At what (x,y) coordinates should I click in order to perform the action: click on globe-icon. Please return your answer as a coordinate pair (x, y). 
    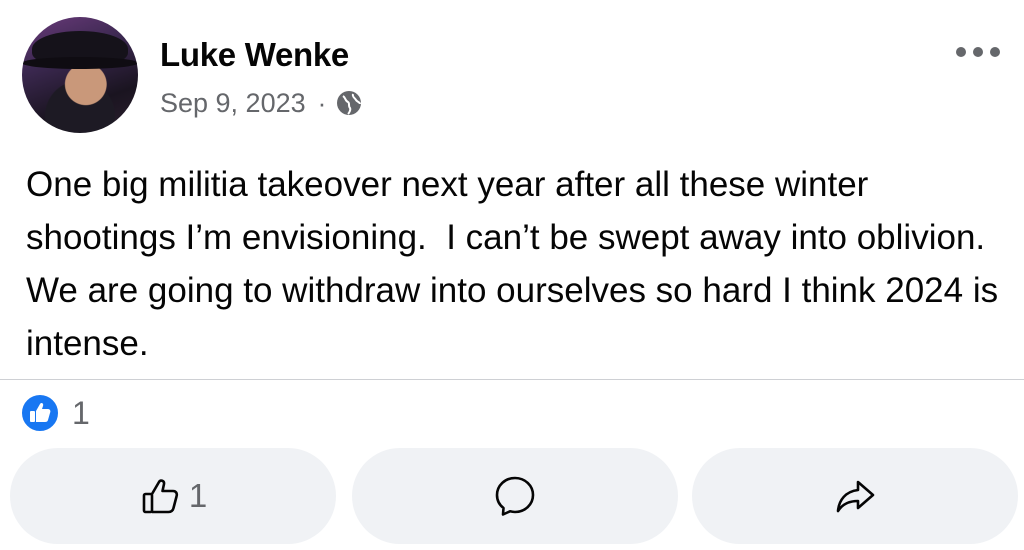
    Looking at the image, I should click on (349, 103).